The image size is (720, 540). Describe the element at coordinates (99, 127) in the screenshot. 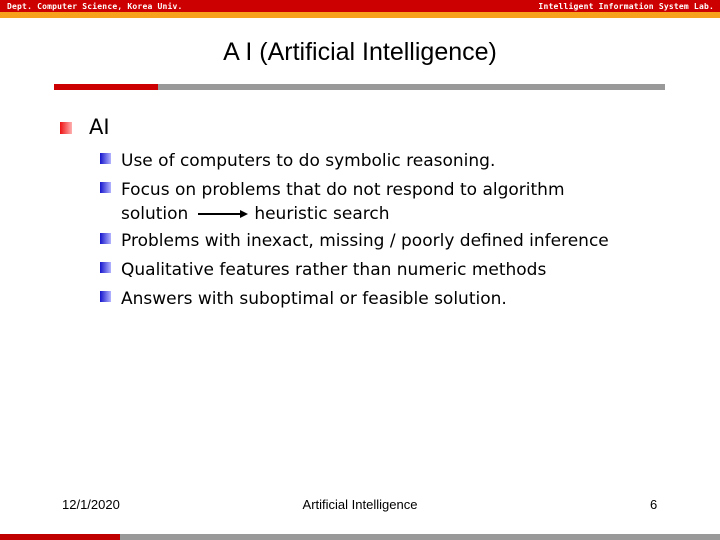

I see `bullet-level1-label: AI` at that location.